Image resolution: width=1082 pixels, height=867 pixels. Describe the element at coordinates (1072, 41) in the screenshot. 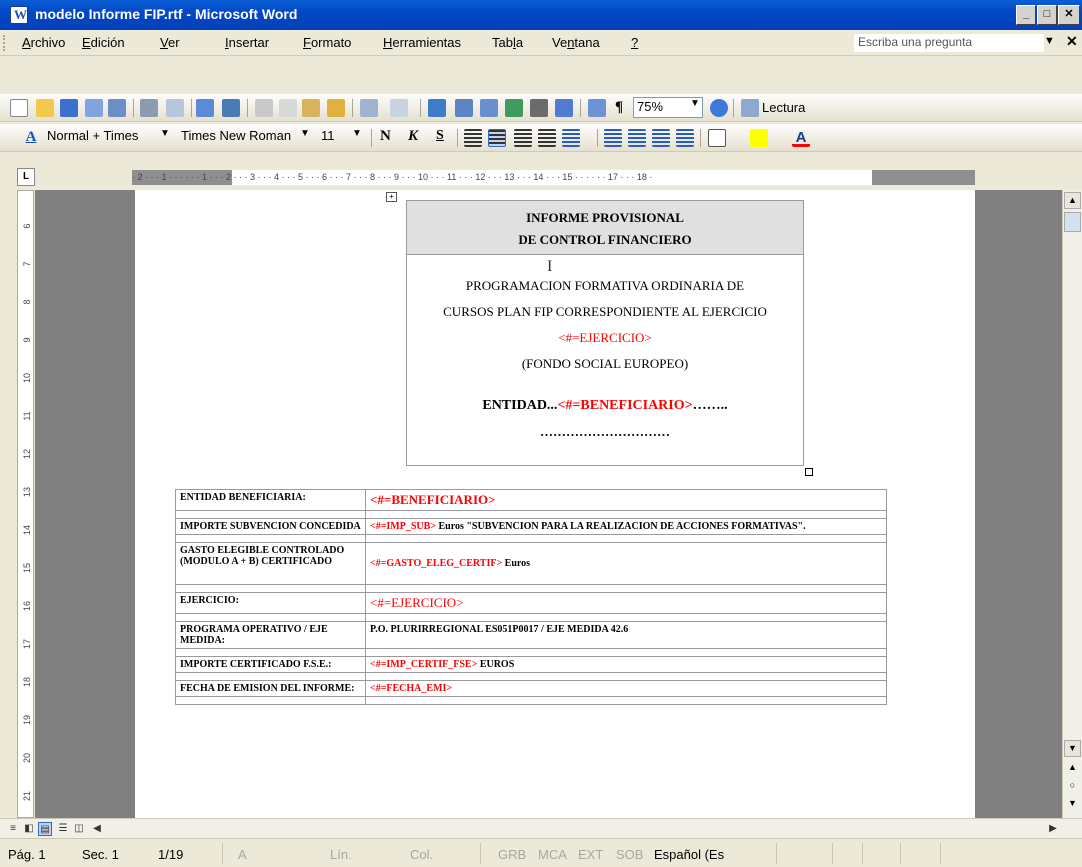

I see `close-document-icon: ✕` at that location.